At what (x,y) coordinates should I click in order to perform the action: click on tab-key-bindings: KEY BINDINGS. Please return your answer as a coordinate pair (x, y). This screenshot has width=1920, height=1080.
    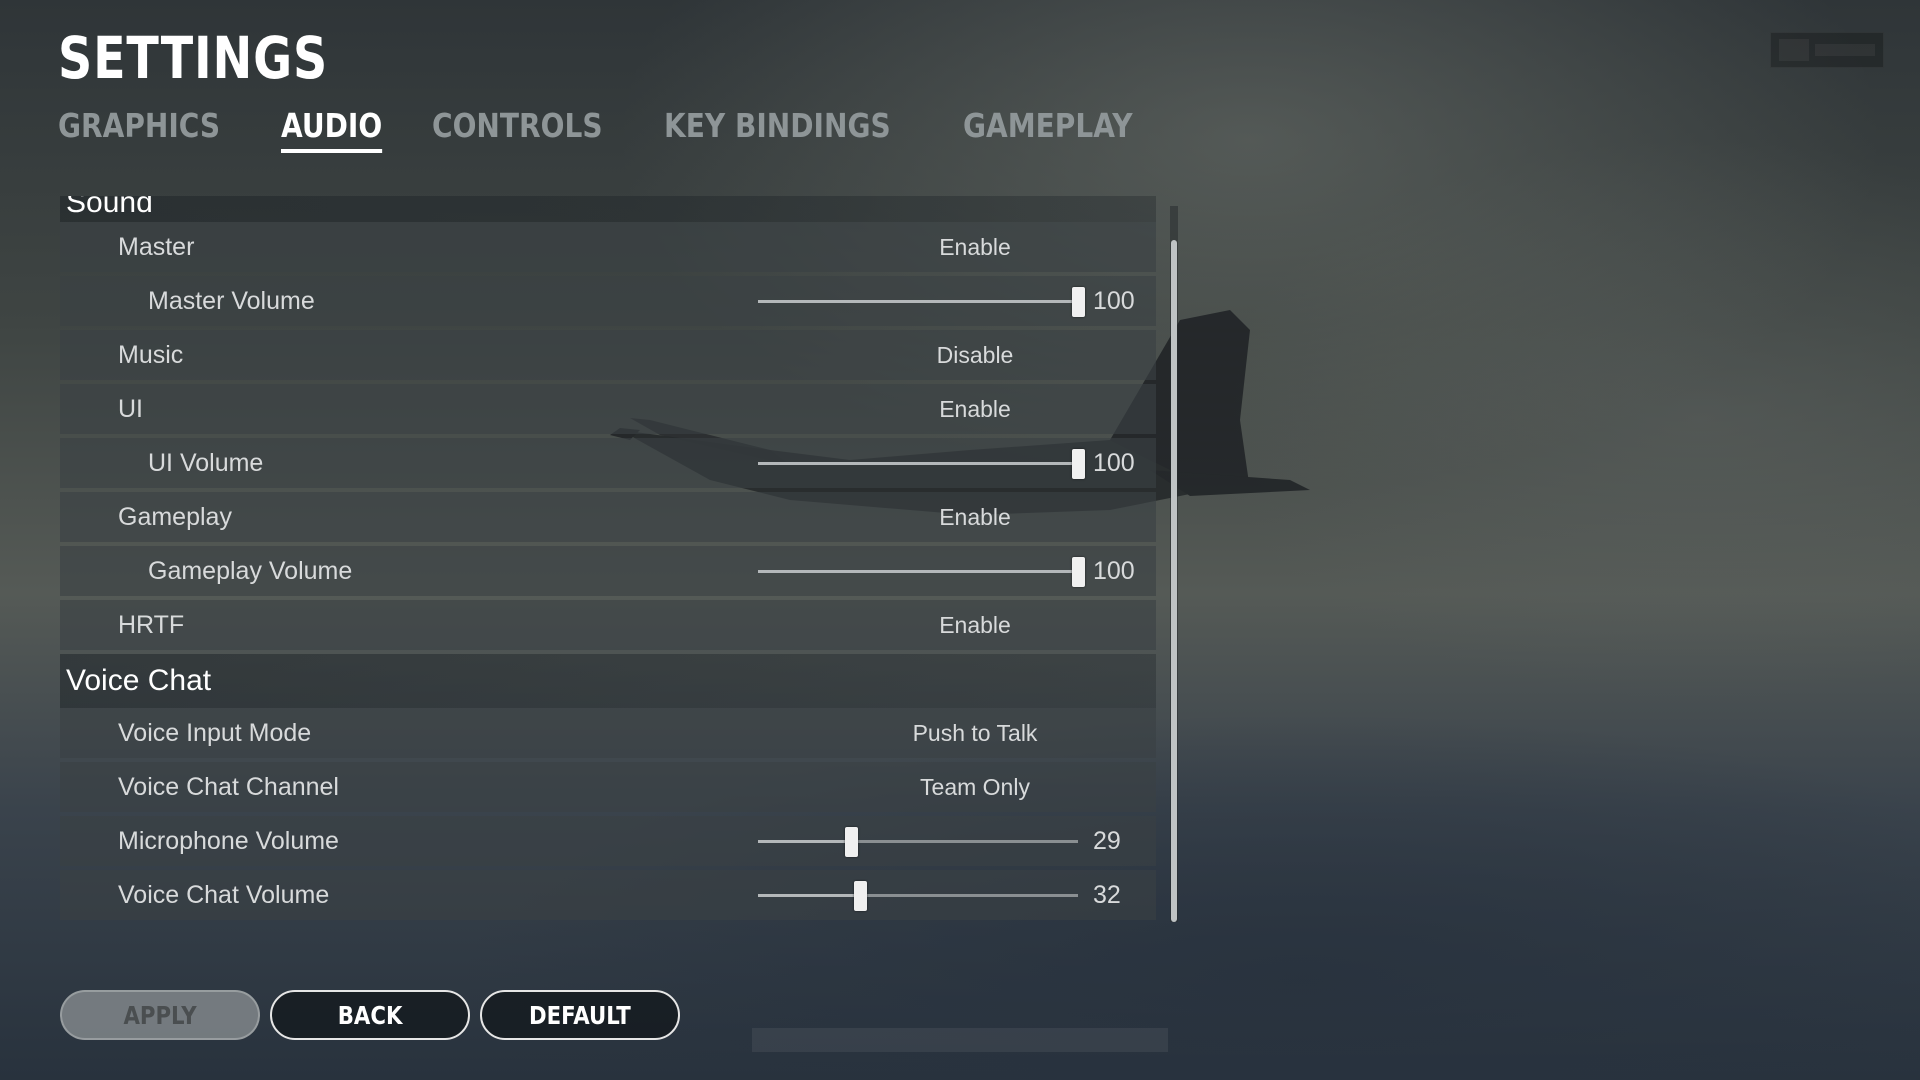
    Looking at the image, I should click on (777, 129).